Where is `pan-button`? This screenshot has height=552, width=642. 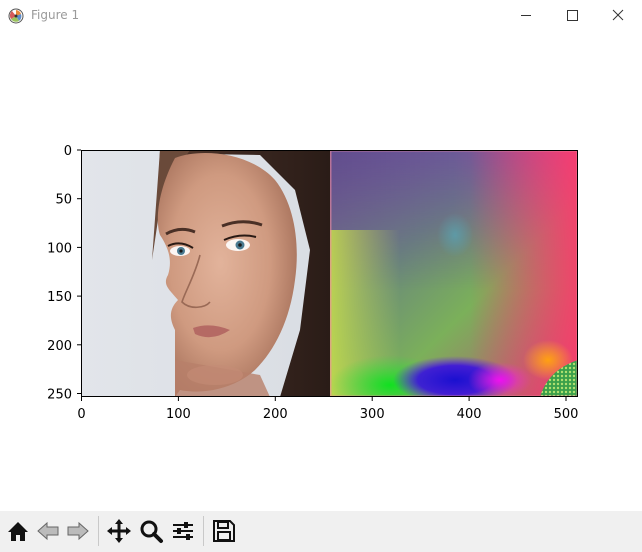 pan-button is located at coordinates (119, 531).